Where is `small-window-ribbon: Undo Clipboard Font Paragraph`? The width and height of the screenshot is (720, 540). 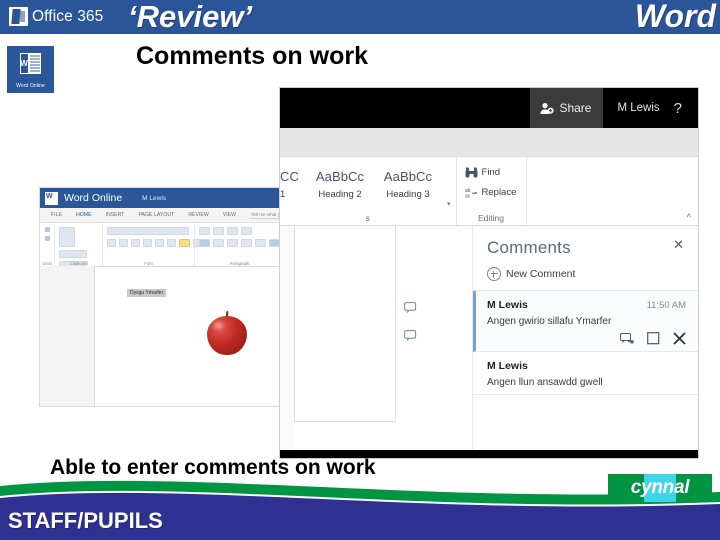 small-window-ribbon: Undo Clipboard Font Paragraph is located at coordinates (162, 246).